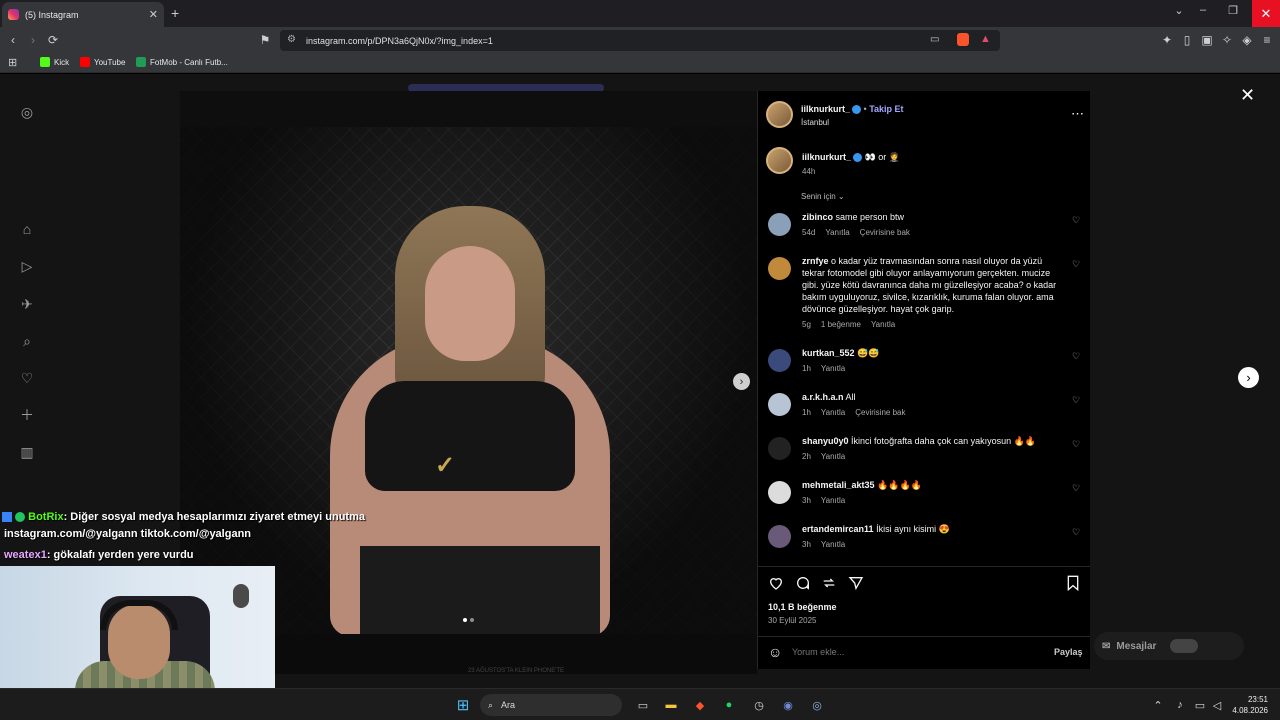 This screenshot has height=720, width=1280. What do you see at coordinates (83, 14) in the screenshot?
I see `tab-instagram: (5) Instagram ✕` at bounding box center [83, 14].